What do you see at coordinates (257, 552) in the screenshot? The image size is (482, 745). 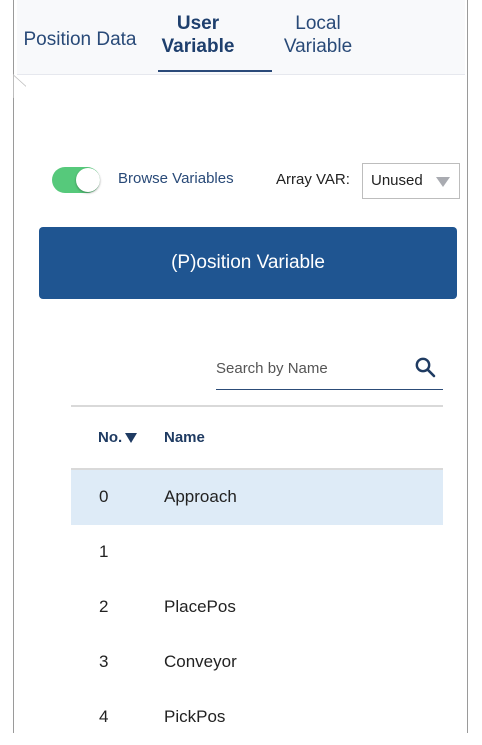 I see `table-row: 1` at bounding box center [257, 552].